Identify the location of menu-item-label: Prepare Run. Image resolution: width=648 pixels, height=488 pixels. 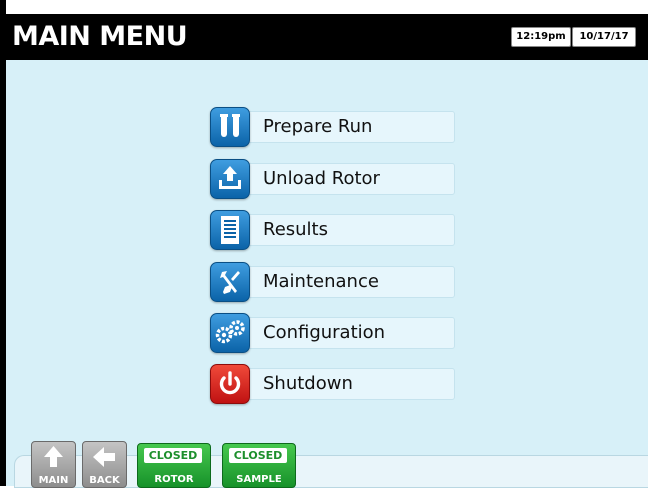
(318, 126).